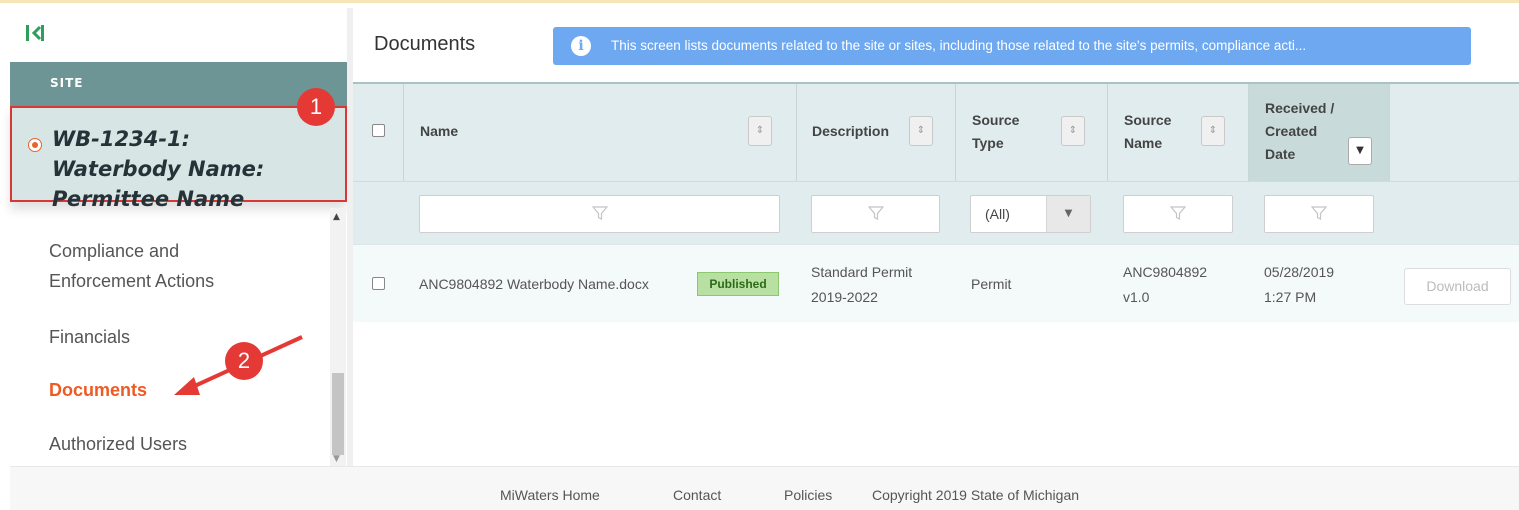 The height and width of the screenshot is (510, 1519). What do you see at coordinates (991, 284) in the screenshot?
I see `document-source-type: Permit` at bounding box center [991, 284].